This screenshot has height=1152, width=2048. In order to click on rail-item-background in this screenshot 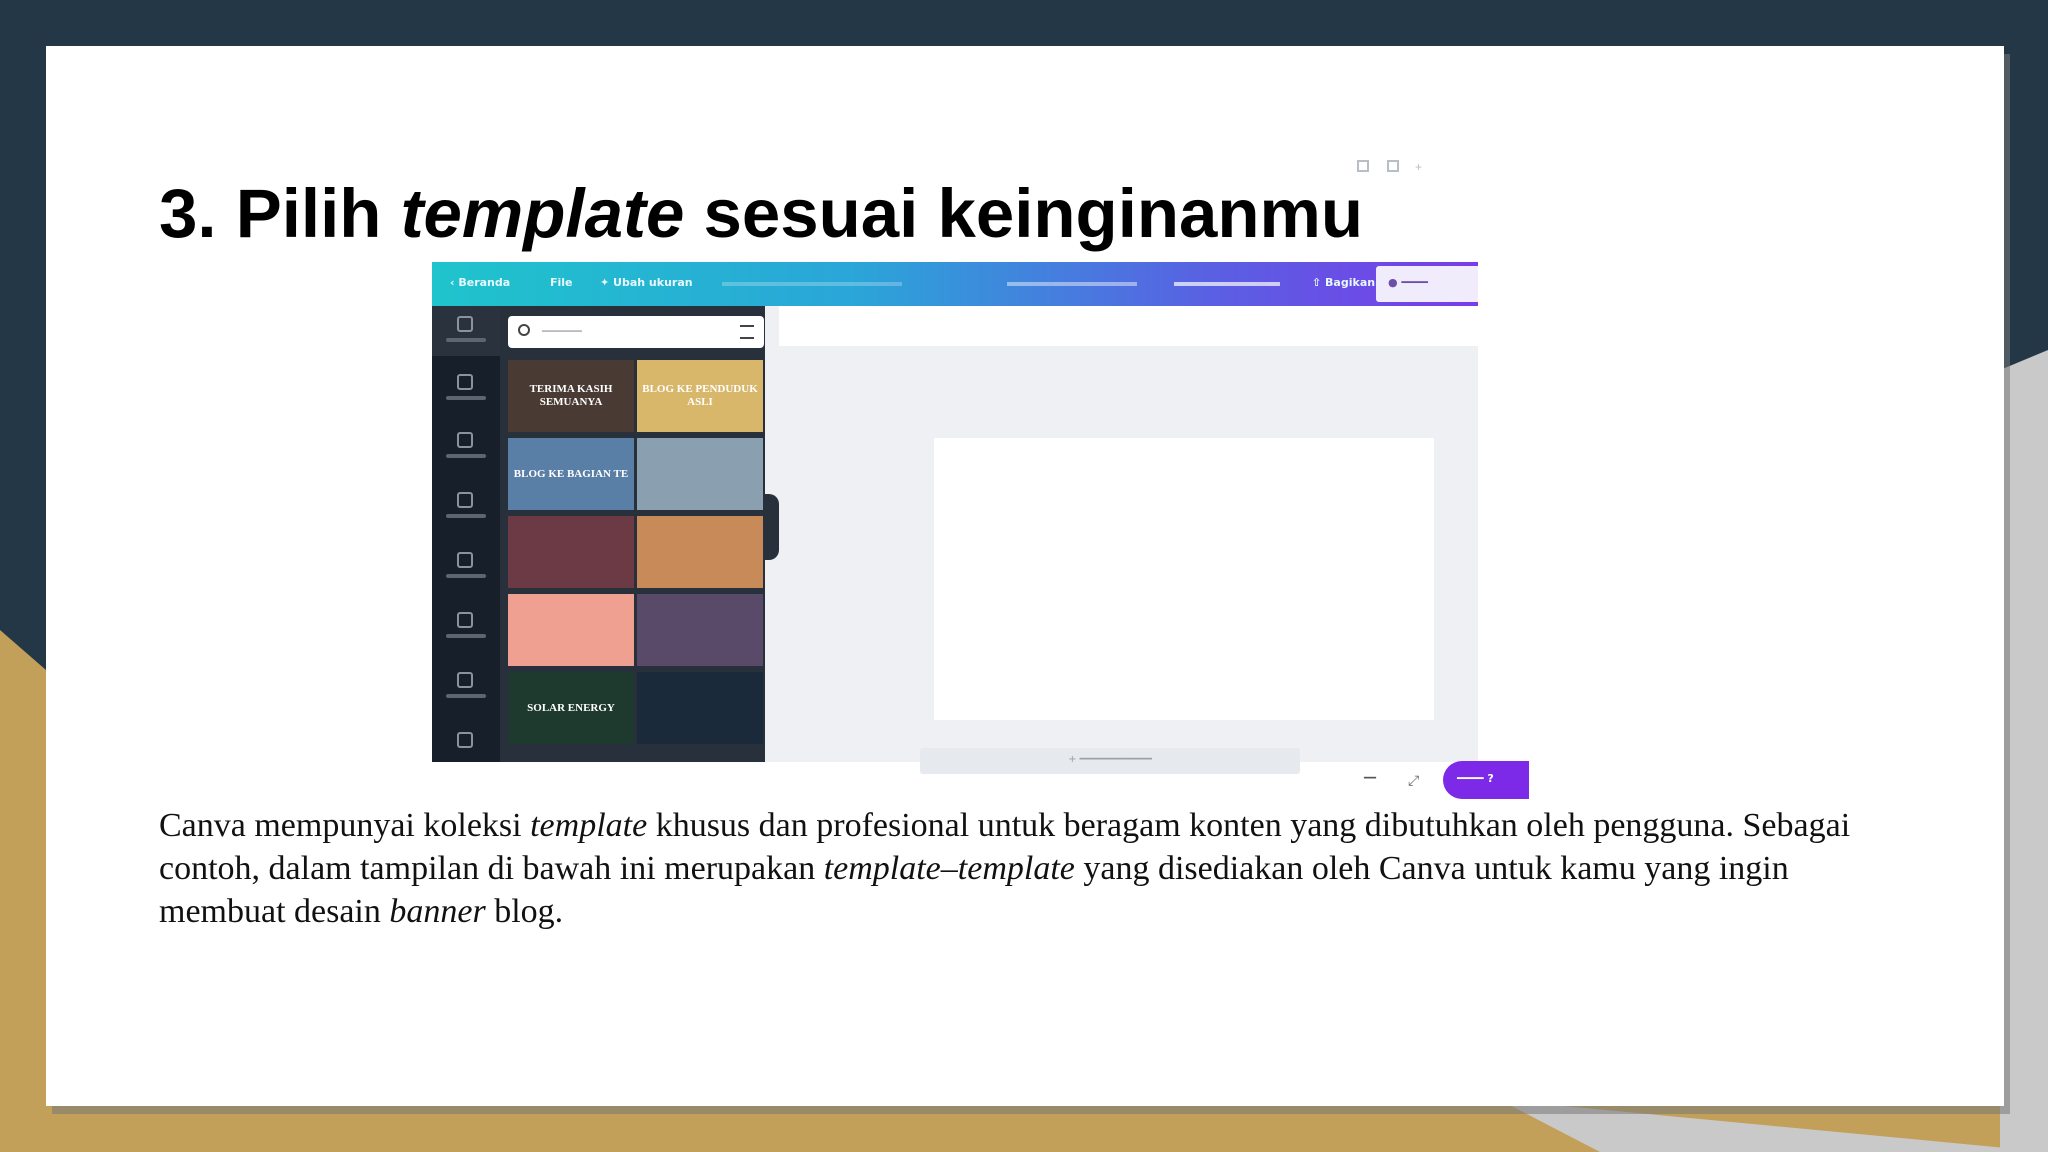, I will do `click(466, 687)`.